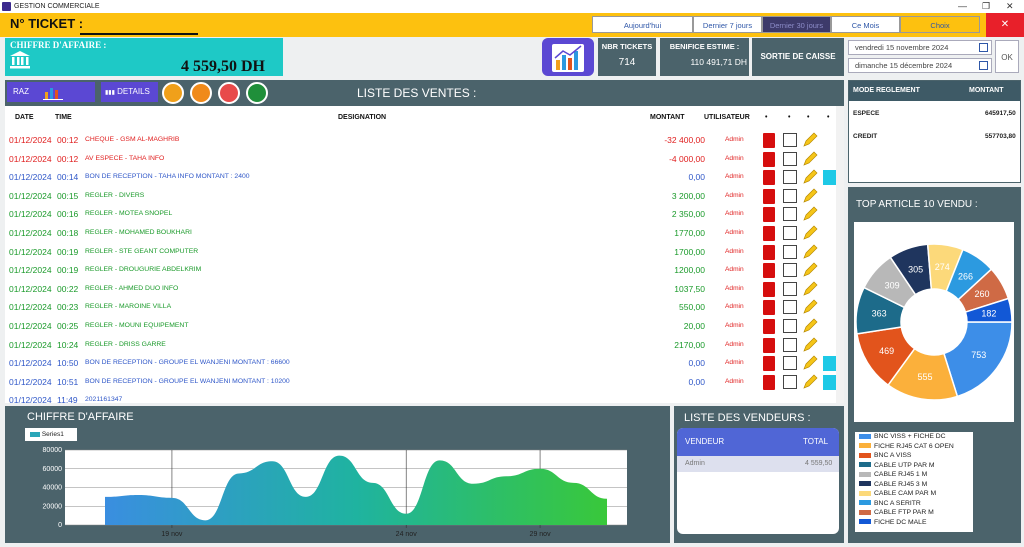  Describe the element at coordinates (920, 65) in the screenshot. I see `date-to-field: dimanche 15 décembre 2024` at that location.